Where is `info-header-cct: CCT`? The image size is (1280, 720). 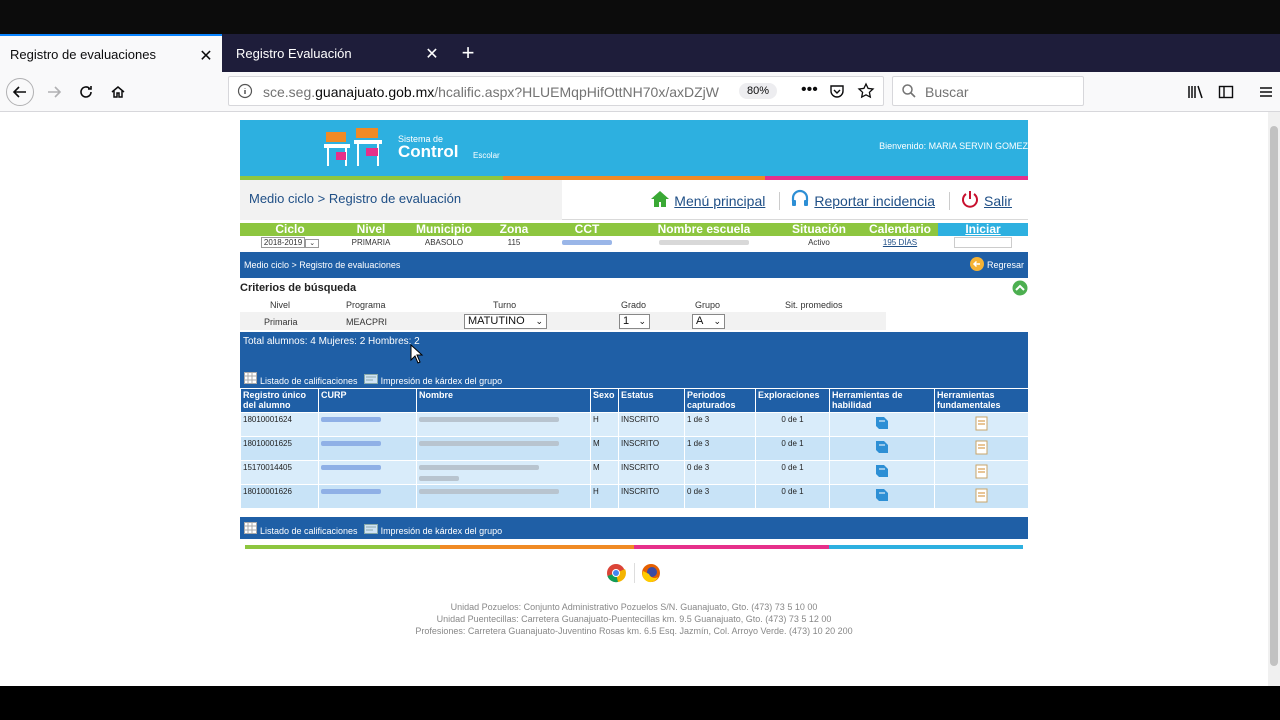 info-header-cct: CCT is located at coordinates (587, 229).